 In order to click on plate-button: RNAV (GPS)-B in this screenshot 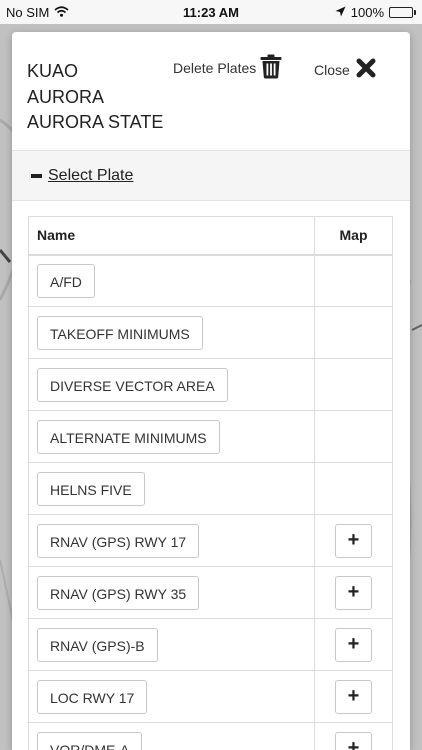, I will do `click(97, 644)`.